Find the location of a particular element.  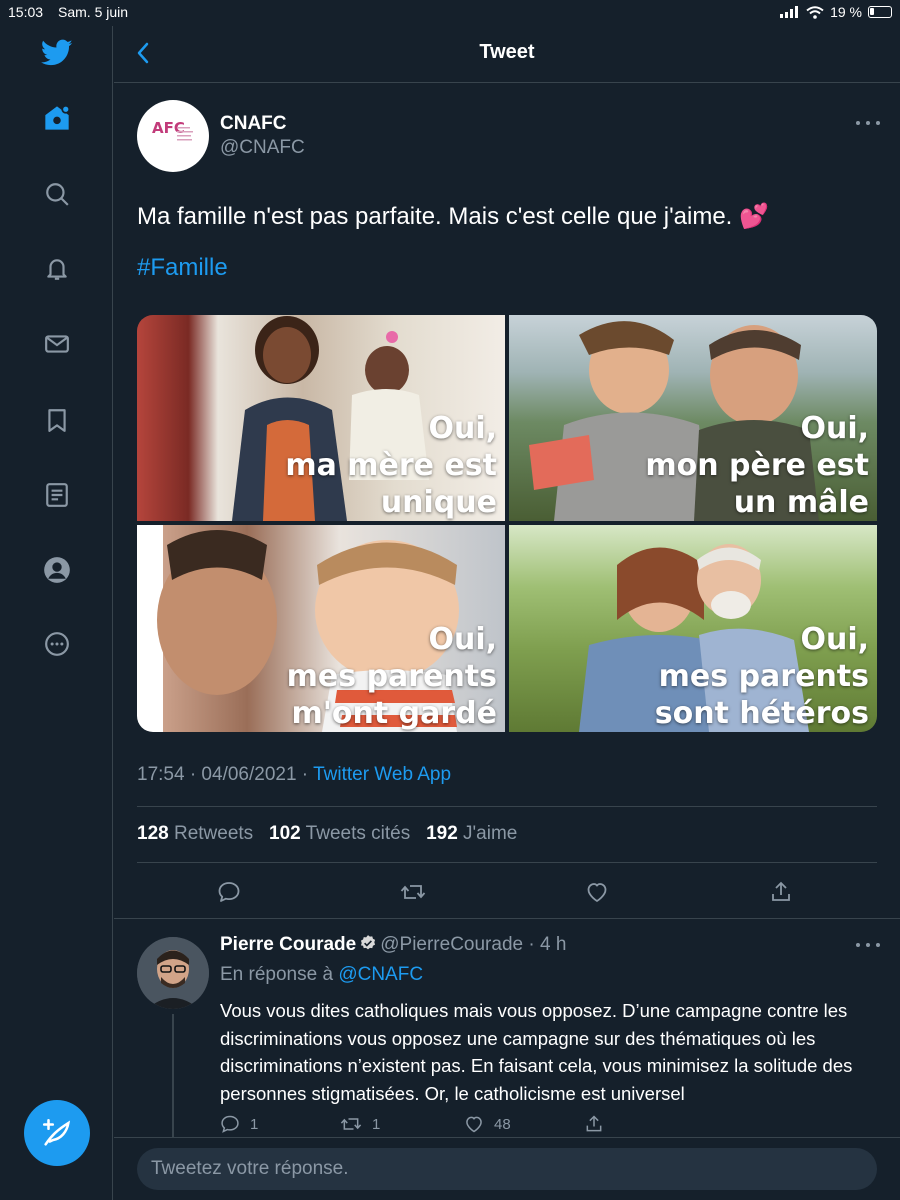

reply-retweet-count: 1 is located at coordinates (376, 1124).